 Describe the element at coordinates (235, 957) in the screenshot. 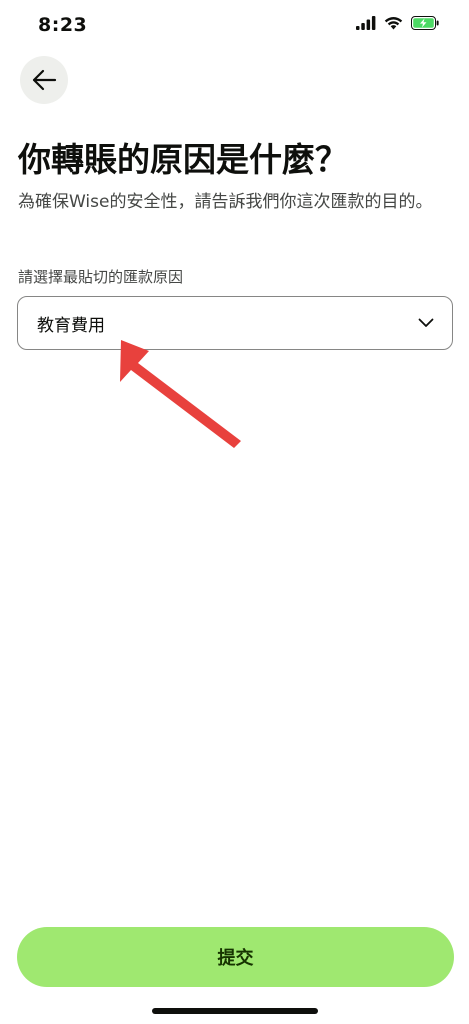

I see `submit-button: 提交` at that location.